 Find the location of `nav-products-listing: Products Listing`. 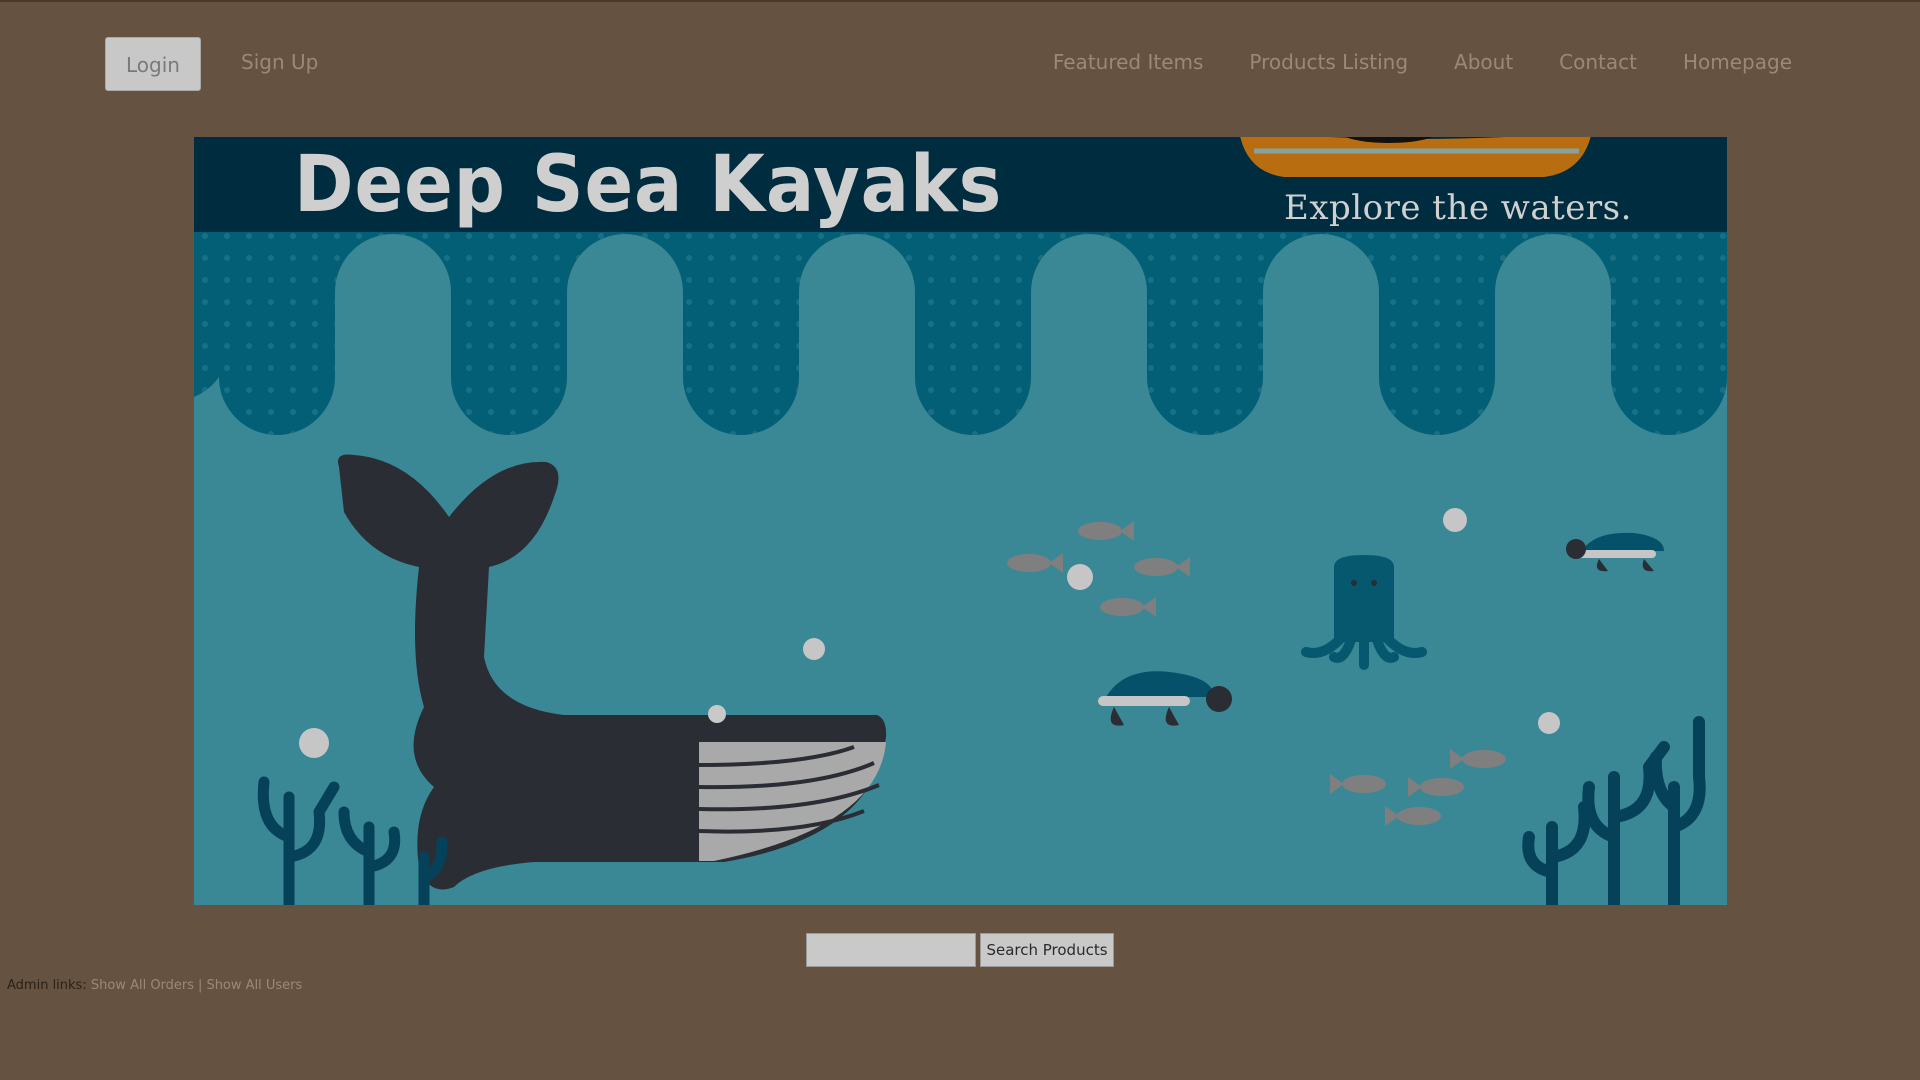

nav-products-listing: Products Listing is located at coordinates (1328, 62).